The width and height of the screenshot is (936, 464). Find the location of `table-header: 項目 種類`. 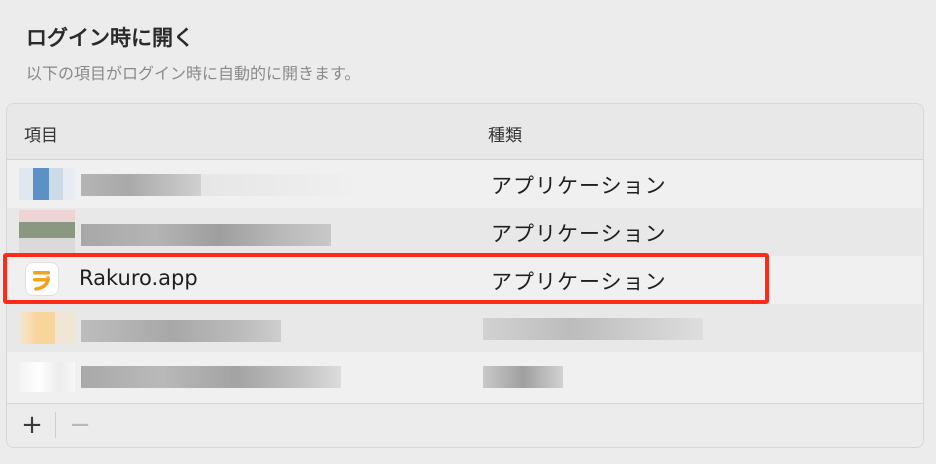

table-header: 項目 種類 is located at coordinates (465, 132).